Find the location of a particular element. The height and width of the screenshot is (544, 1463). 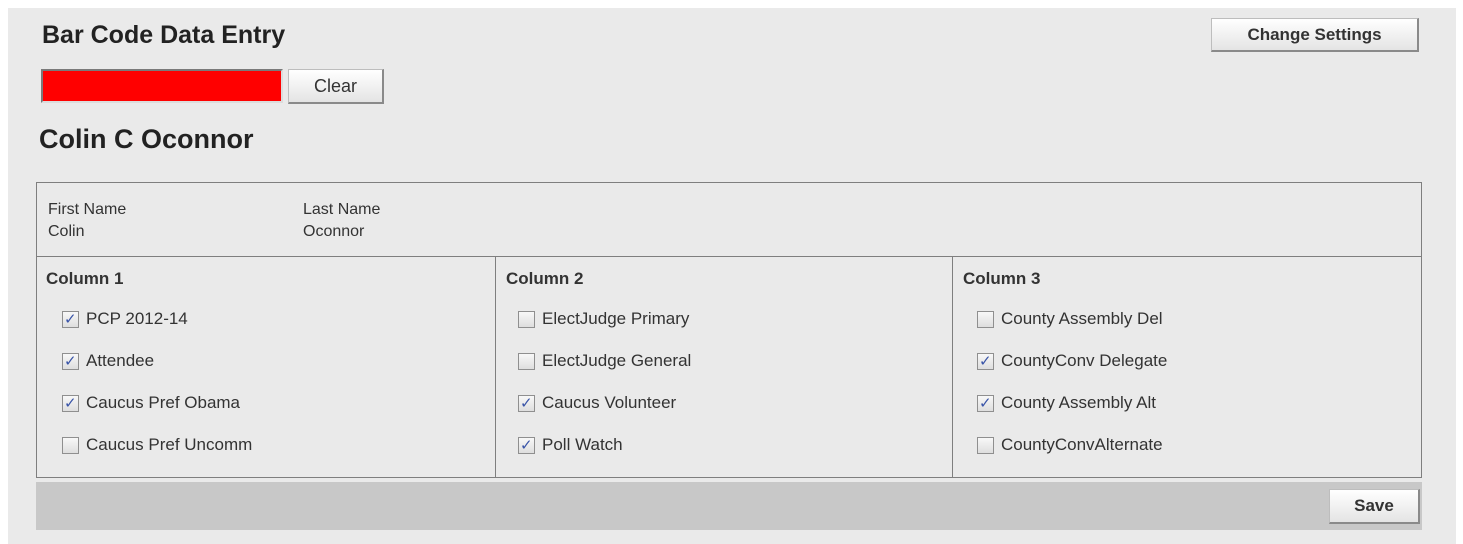

checkbox-item: ✓ County Assembly Alt is located at coordinates (1066, 403).